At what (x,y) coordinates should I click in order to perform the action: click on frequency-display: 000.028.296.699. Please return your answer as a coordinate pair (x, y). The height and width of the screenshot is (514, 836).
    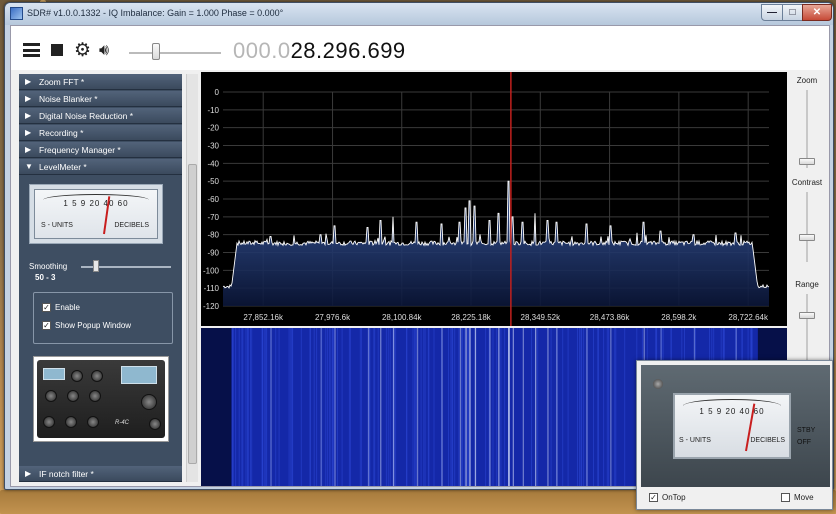
    Looking at the image, I should click on (319, 51).